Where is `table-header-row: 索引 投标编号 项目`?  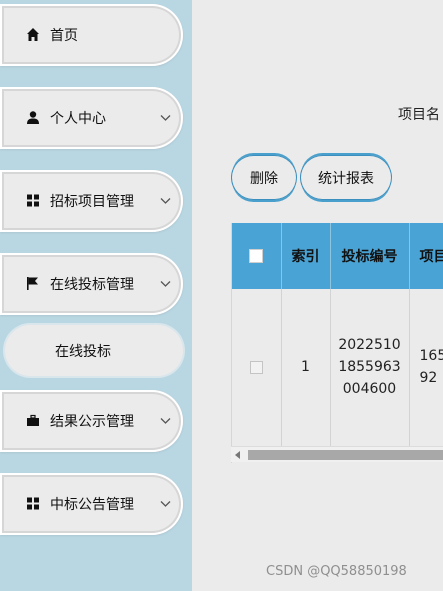
table-header-row: 索引 投标编号 项目 is located at coordinates (337, 256).